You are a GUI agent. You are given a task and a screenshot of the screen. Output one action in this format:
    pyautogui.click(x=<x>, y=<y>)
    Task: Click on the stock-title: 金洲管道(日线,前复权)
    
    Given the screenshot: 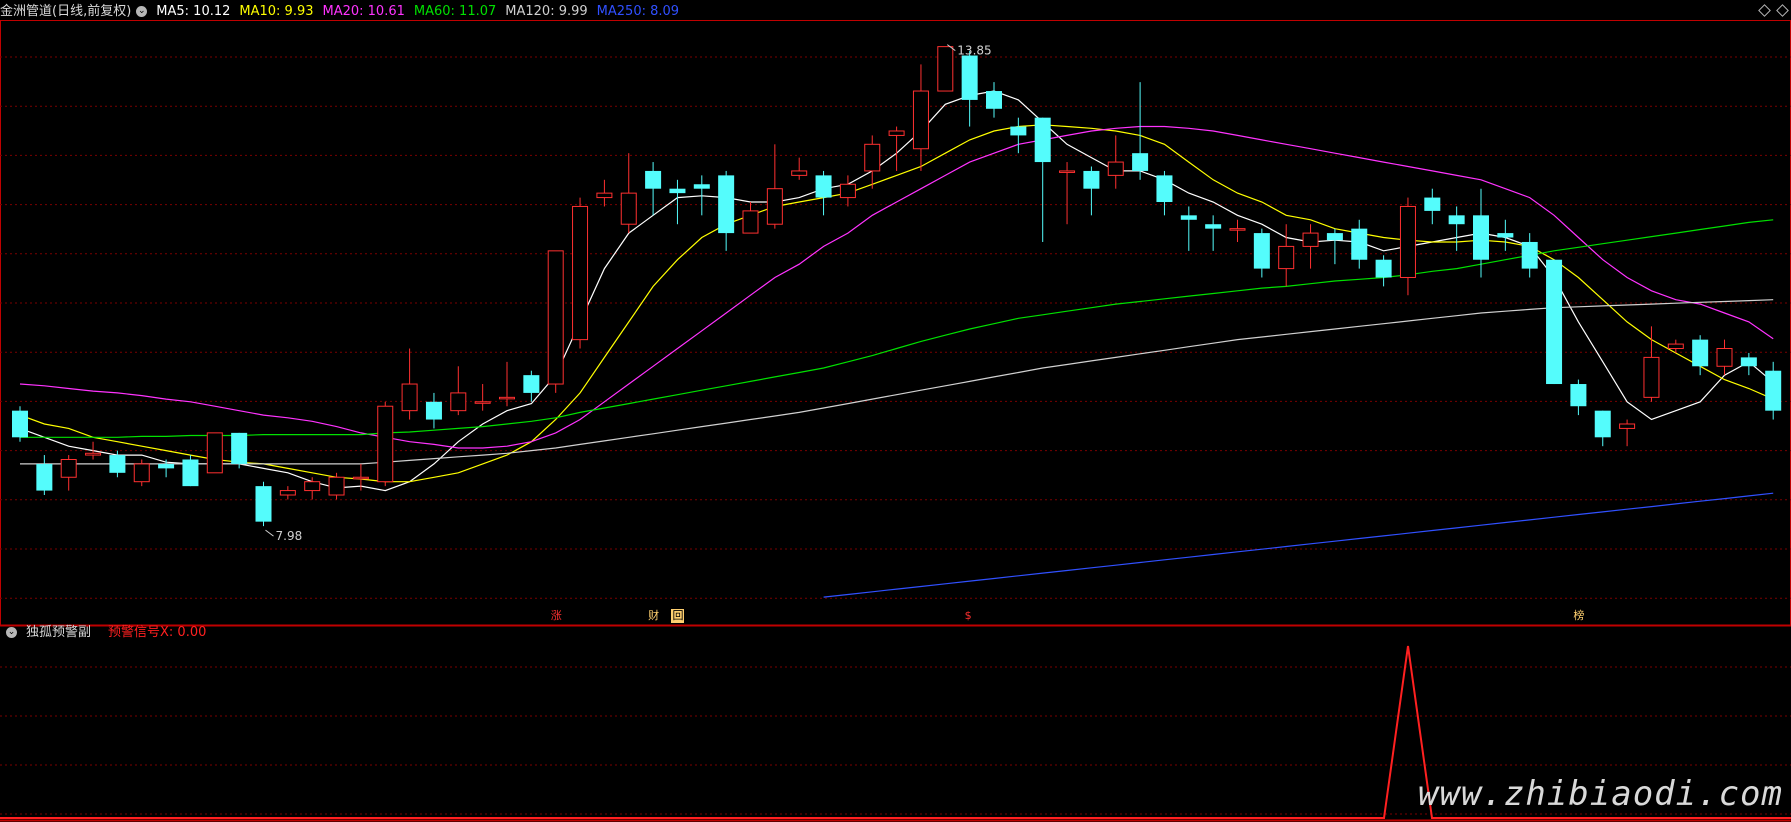 What is the action you would take?
    pyautogui.click(x=66, y=11)
    